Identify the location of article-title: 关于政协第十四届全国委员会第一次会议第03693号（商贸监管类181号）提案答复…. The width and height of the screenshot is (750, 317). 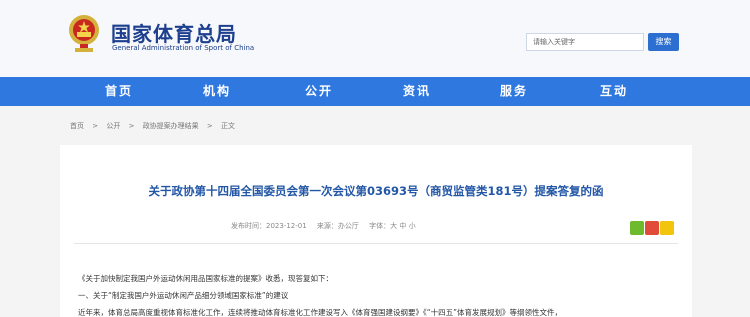
(376, 191).